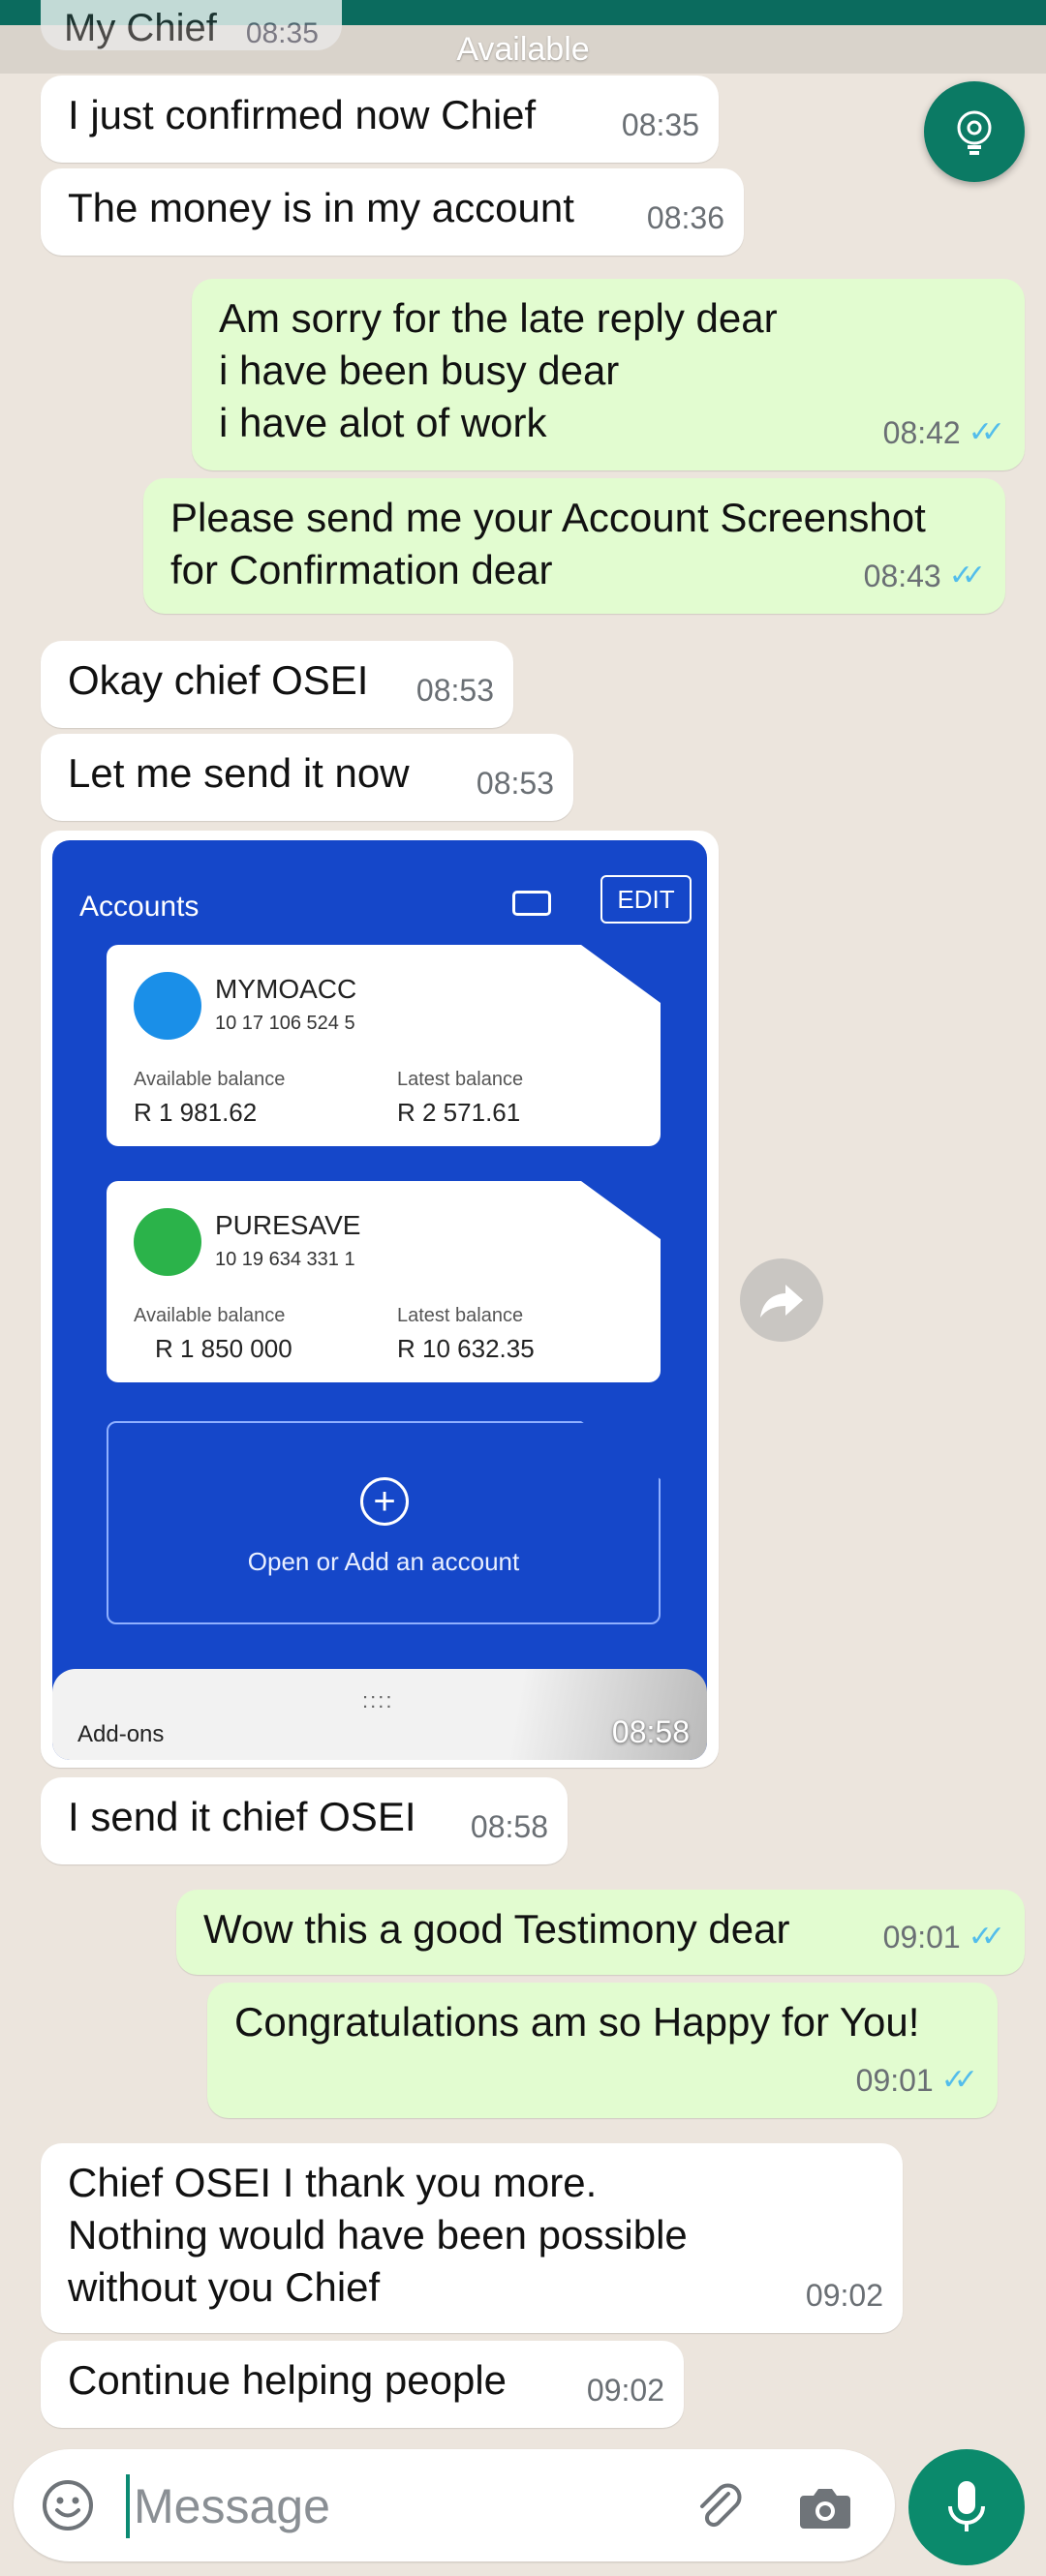 This screenshot has height=2576, width=1046. Describe the element at coordinates (285, 1024) in the screenshot. I see `account-number: 10 17 106 524 5` at that location.